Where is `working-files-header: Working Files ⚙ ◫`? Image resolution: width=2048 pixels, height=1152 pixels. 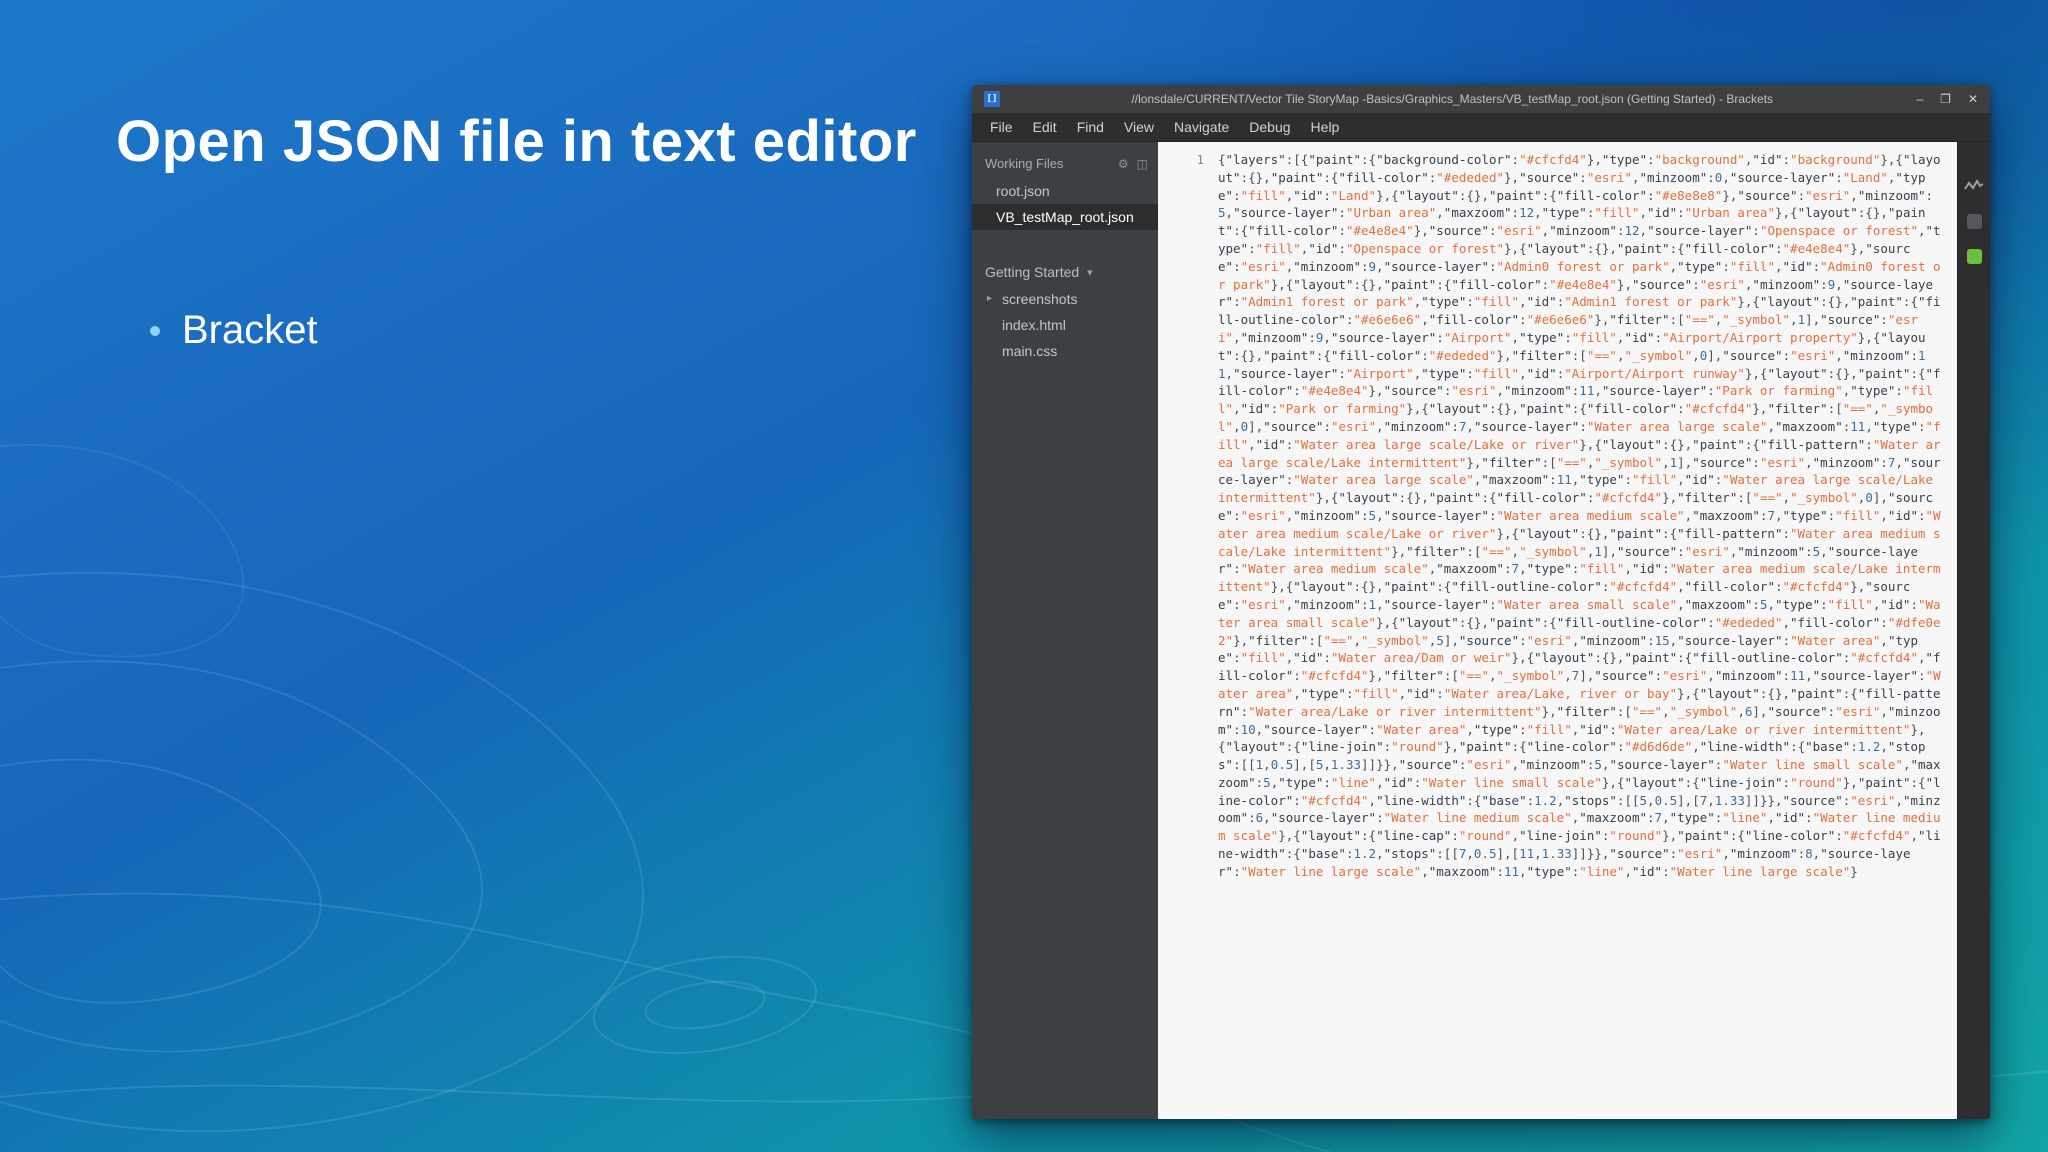
working-files-header: Working Files ⚙ ◫ is located at coordinates (1065, 164).